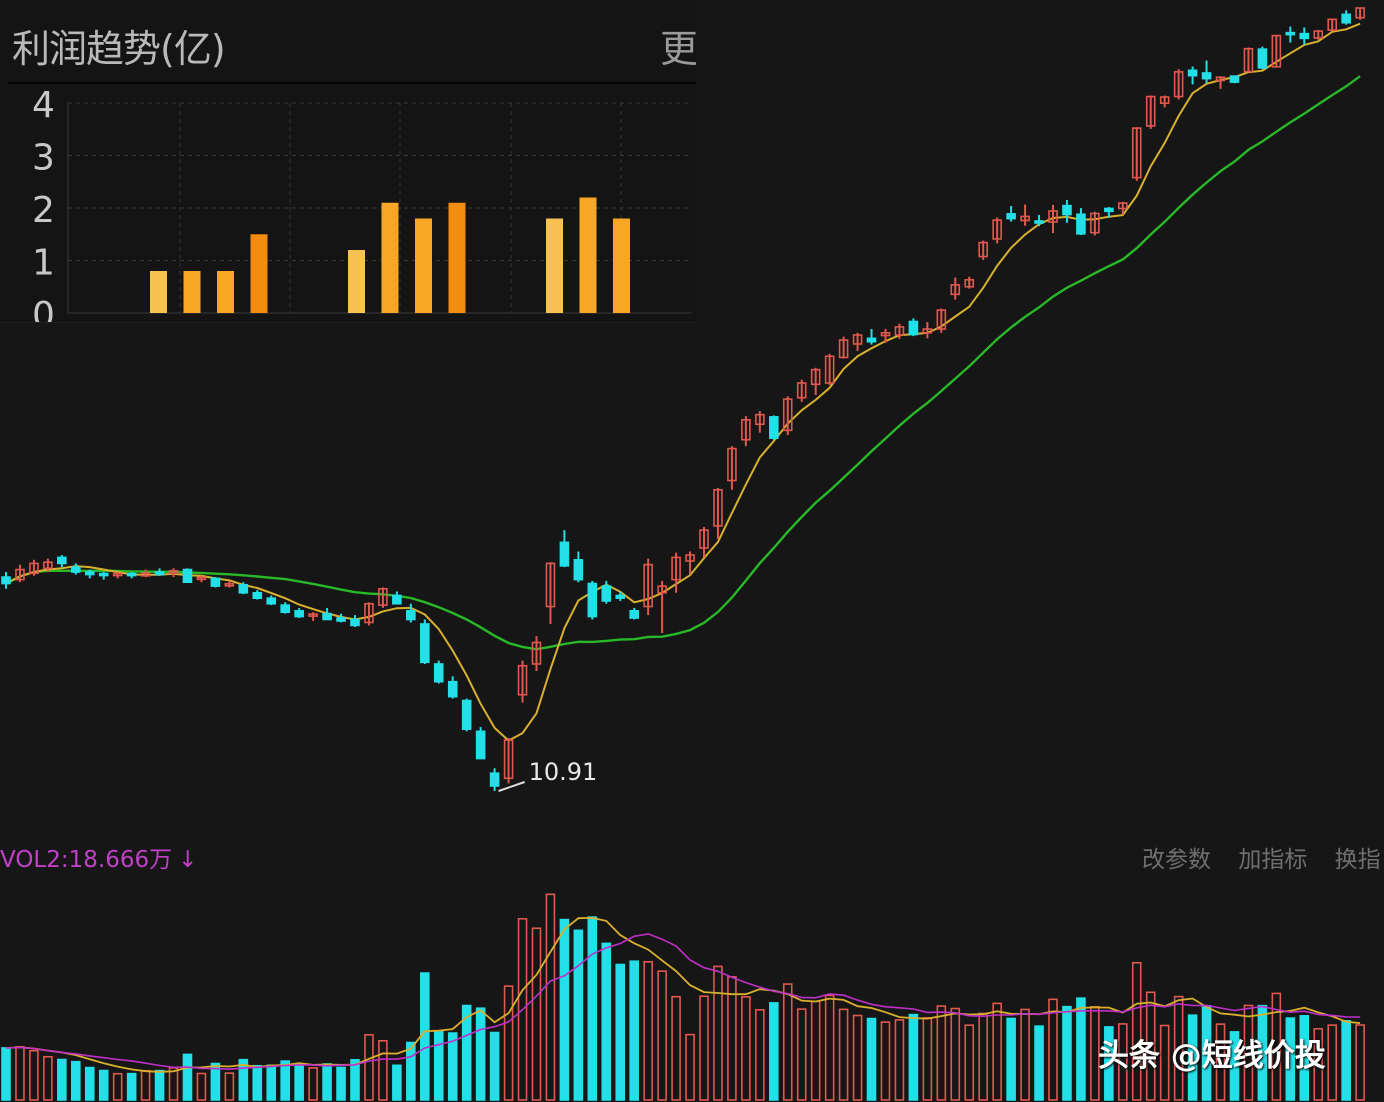 This screenshot has width=1384, height=1102. Describe the element at coordinates (1358, 860) in the screenshot. I see `switch-indicator-button: 换指` at that location.